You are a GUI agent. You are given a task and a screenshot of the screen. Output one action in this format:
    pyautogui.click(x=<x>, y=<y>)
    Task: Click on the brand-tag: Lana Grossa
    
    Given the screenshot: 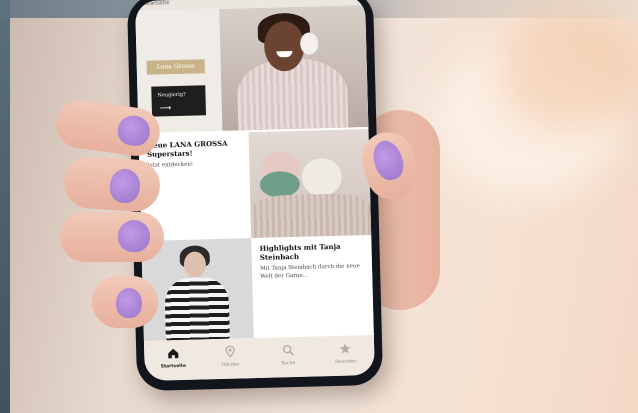 What is the action you would take?
    pyautogui.click(x=175, y=67)
    